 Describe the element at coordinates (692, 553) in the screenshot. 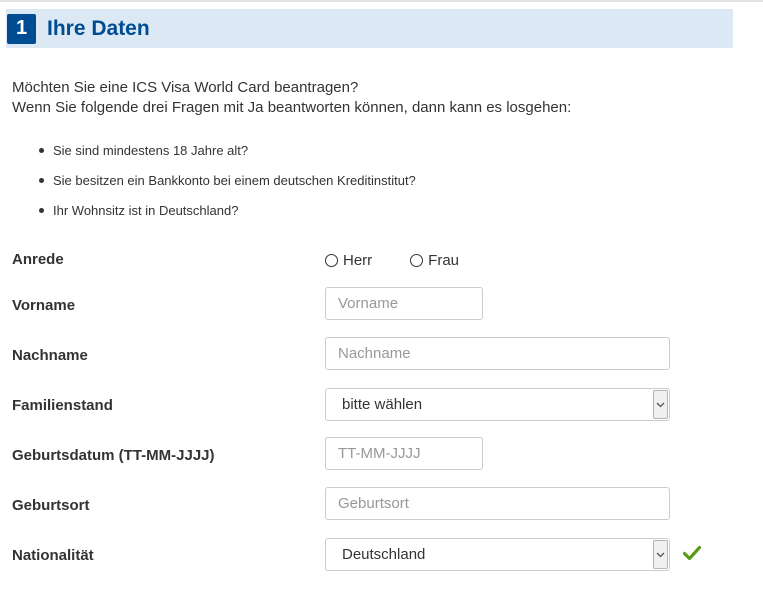

I see `checkmark-icon` at that location.